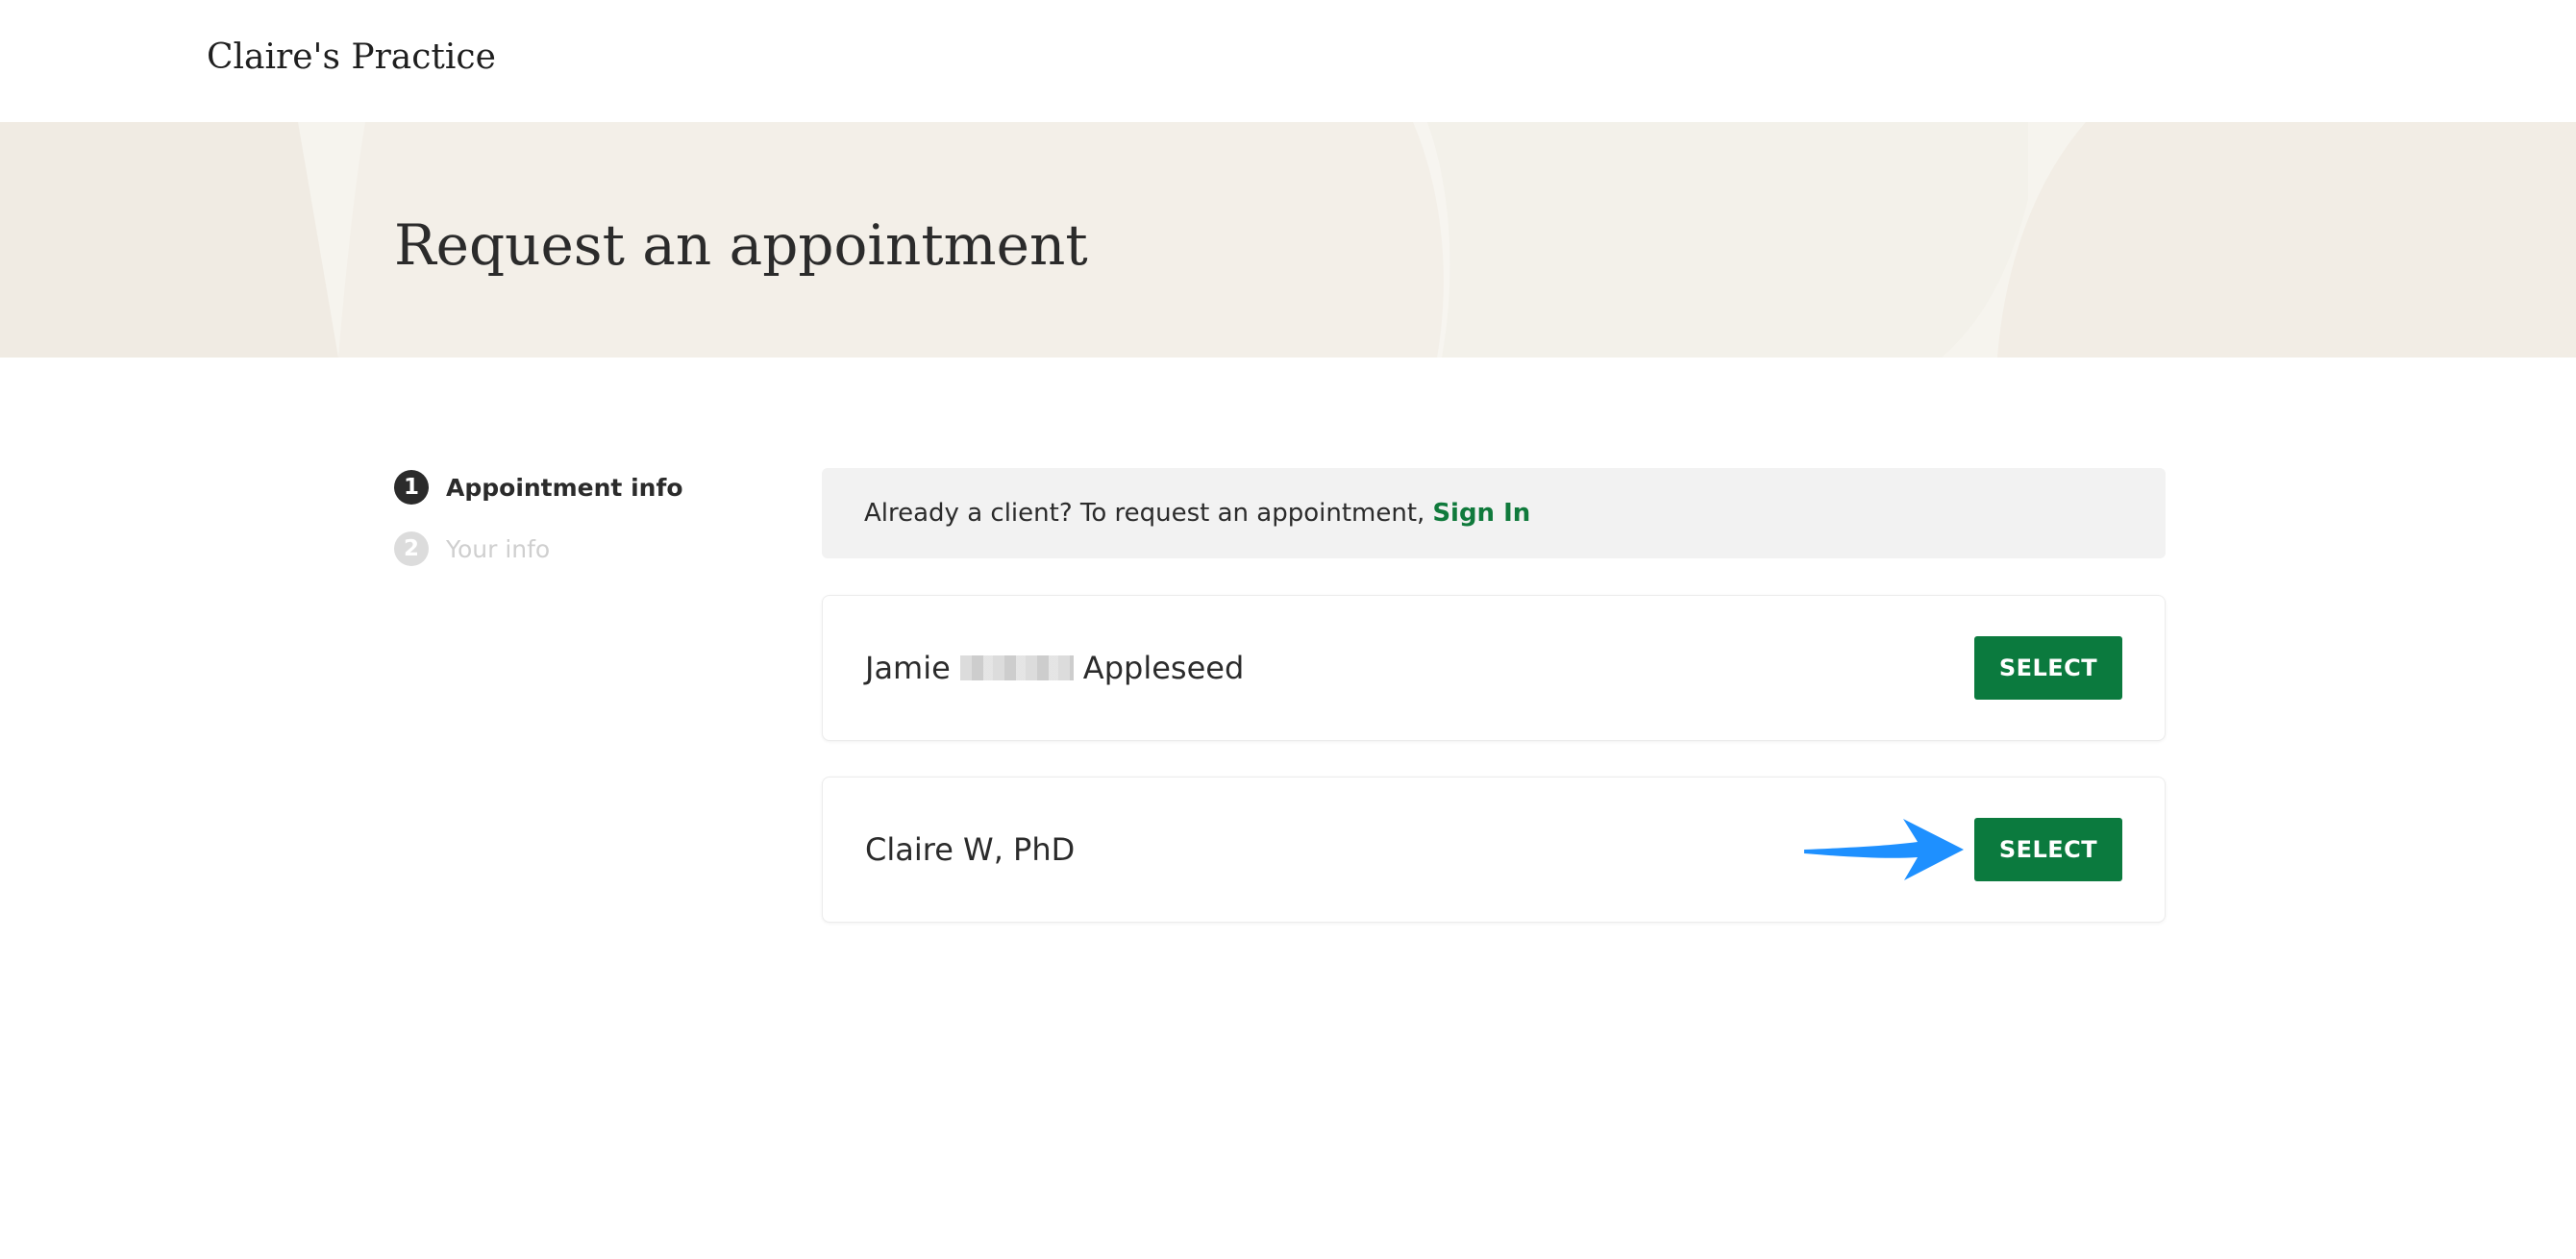 This screenshot has height=1259, width=2576. I want to click on provider-name: Claire W, PhD, so click(970, 849).